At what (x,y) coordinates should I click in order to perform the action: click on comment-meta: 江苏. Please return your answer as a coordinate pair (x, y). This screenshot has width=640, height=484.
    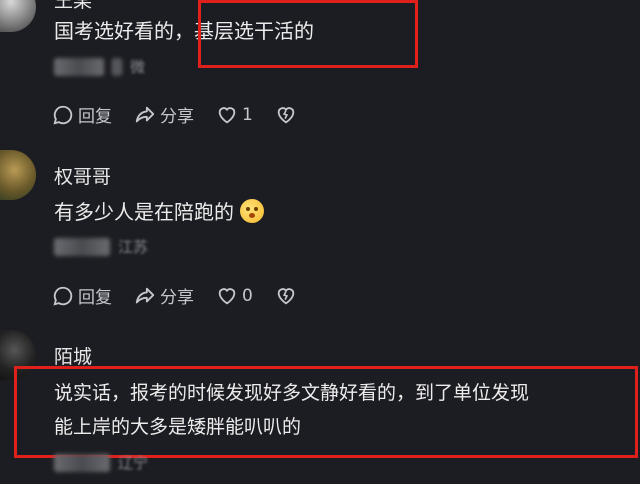
    Looking at the image, I should click on (101, 246).